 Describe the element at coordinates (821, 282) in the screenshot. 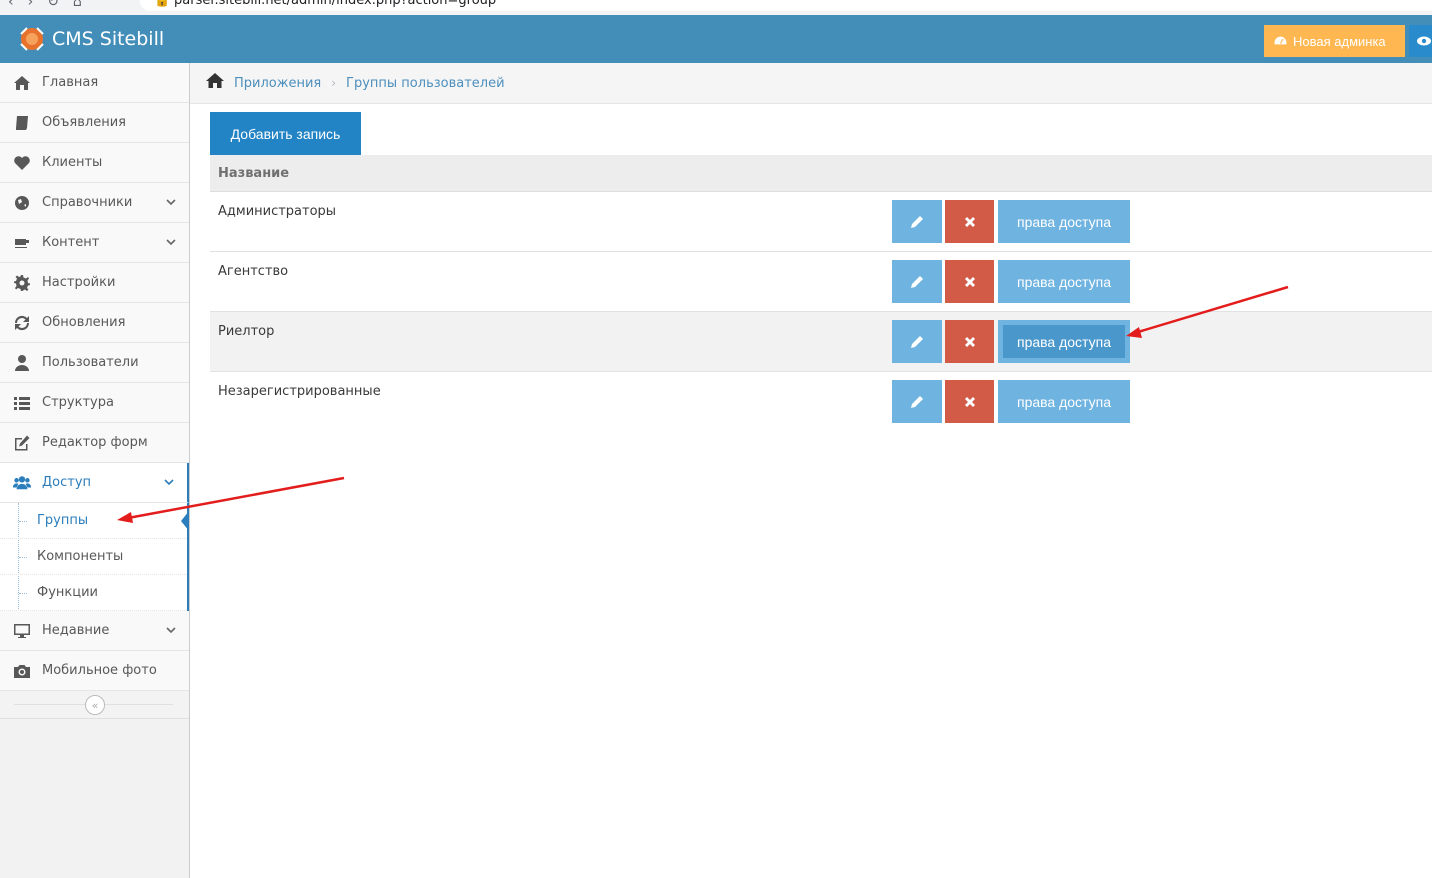

I see `table-row: Агентство права доступа` at that location.